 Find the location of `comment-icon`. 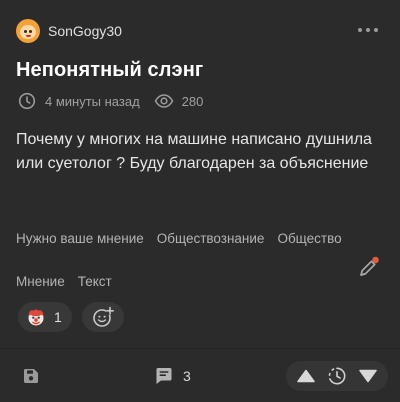

comment-icon is located at coordinates (164, 376).